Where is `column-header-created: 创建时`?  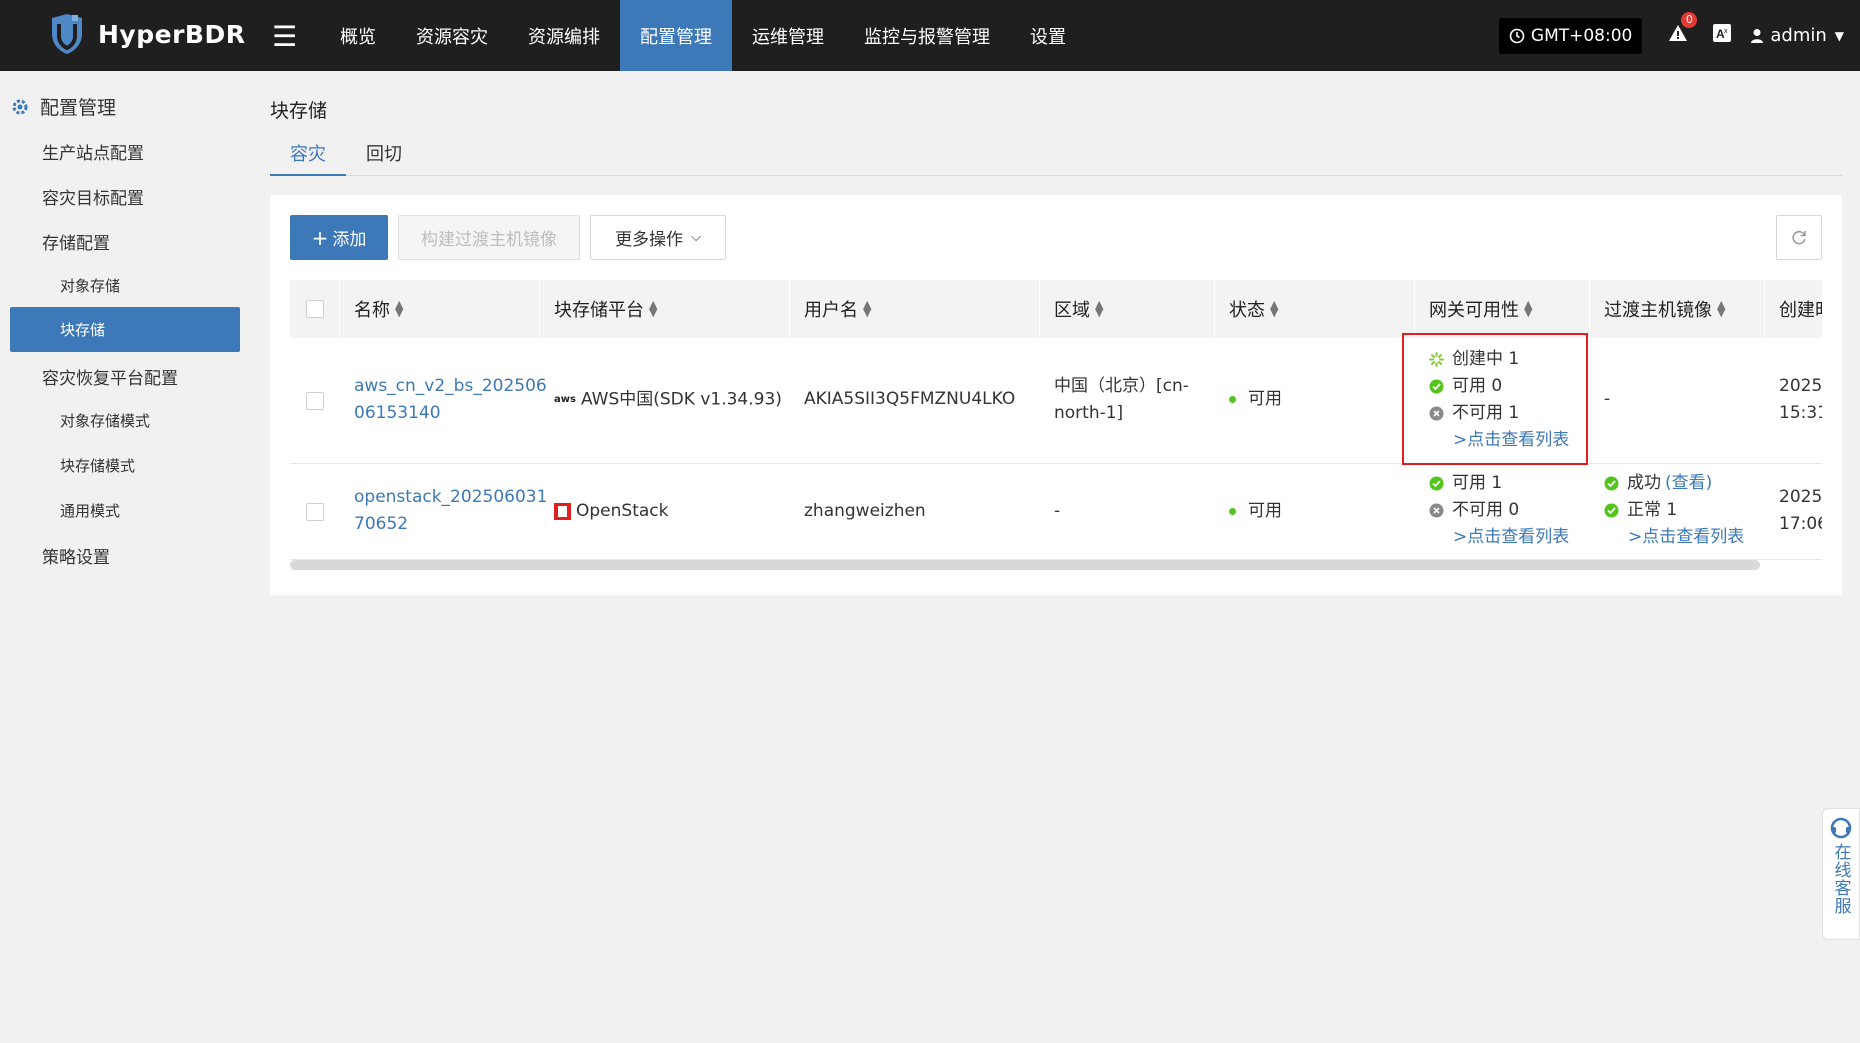 column-header-created: 创建时 is located at coordinates (1793, 309).